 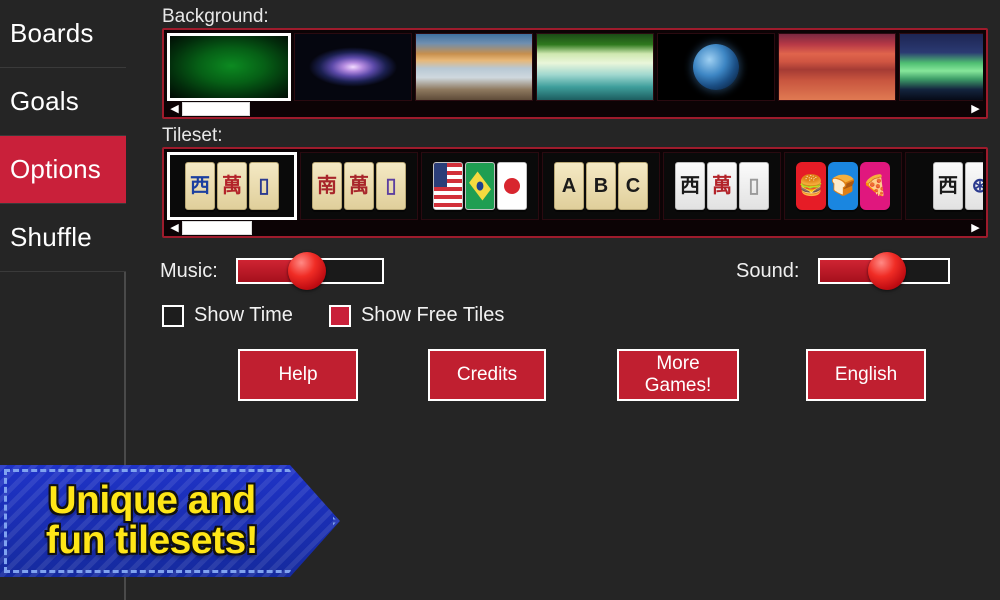 I want to click on tileset-preview: 南萬 ▯, so click(x=359, y=186).